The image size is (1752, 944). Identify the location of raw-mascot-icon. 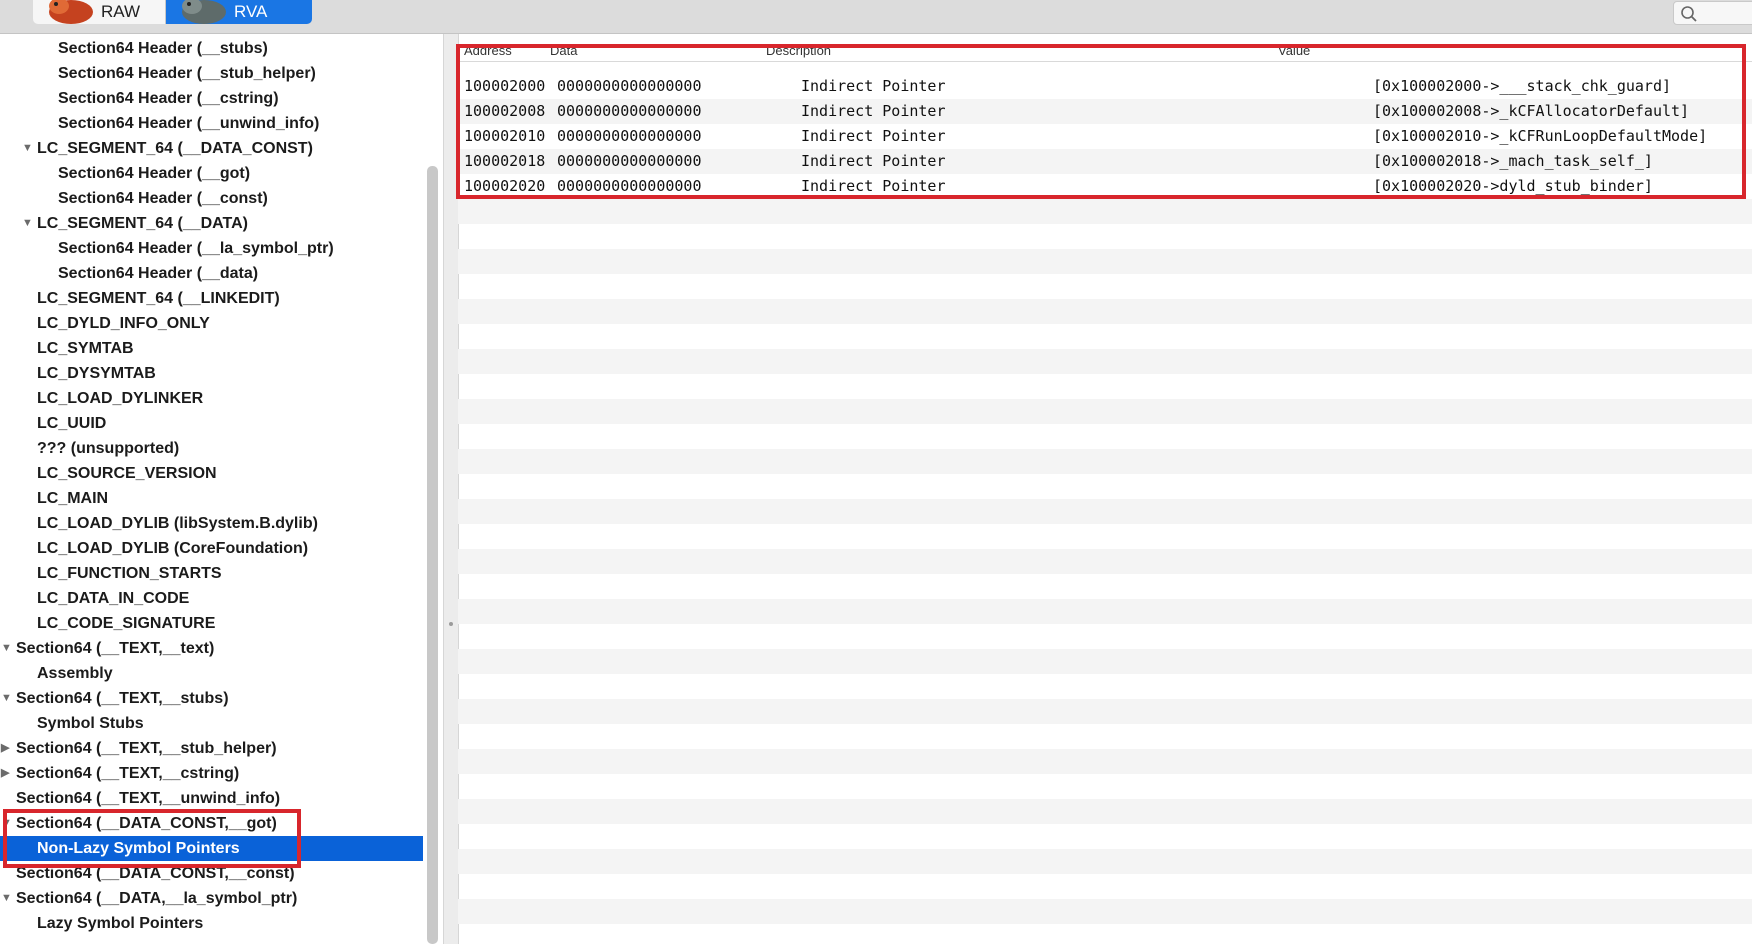
(71, 12).